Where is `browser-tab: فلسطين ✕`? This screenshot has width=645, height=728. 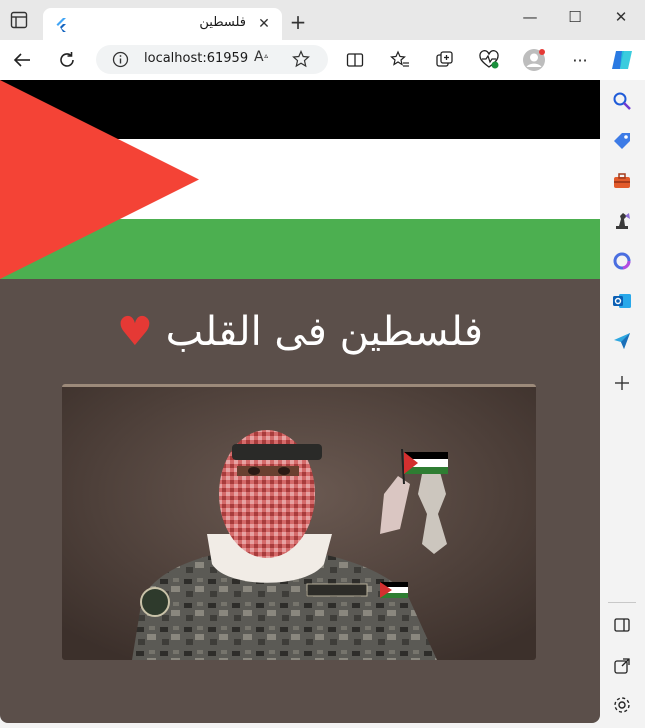 browser-tab: فلسطين ✕ is located at coordinates (162, 24).